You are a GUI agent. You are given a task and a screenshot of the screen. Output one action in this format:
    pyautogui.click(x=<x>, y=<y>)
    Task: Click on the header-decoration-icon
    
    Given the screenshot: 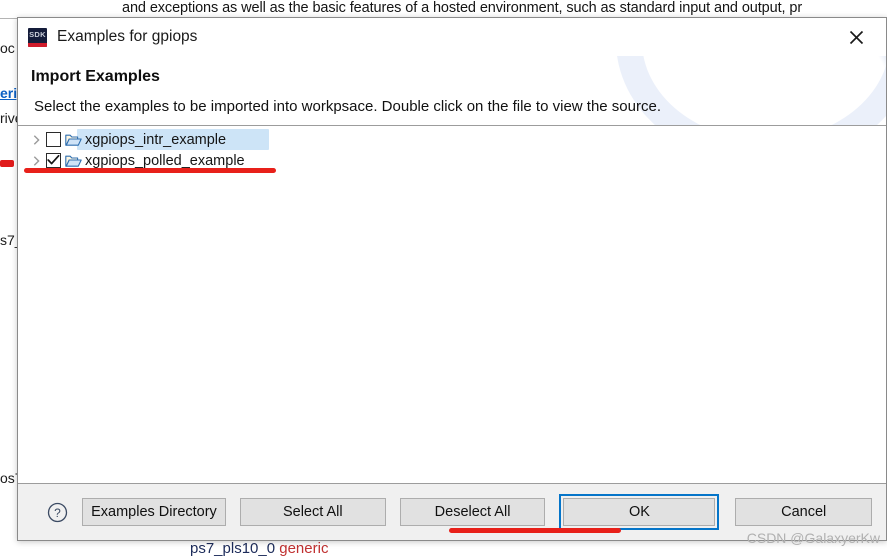 What is the action you would take?
    pyautogui.click(x=751, y=90)
    